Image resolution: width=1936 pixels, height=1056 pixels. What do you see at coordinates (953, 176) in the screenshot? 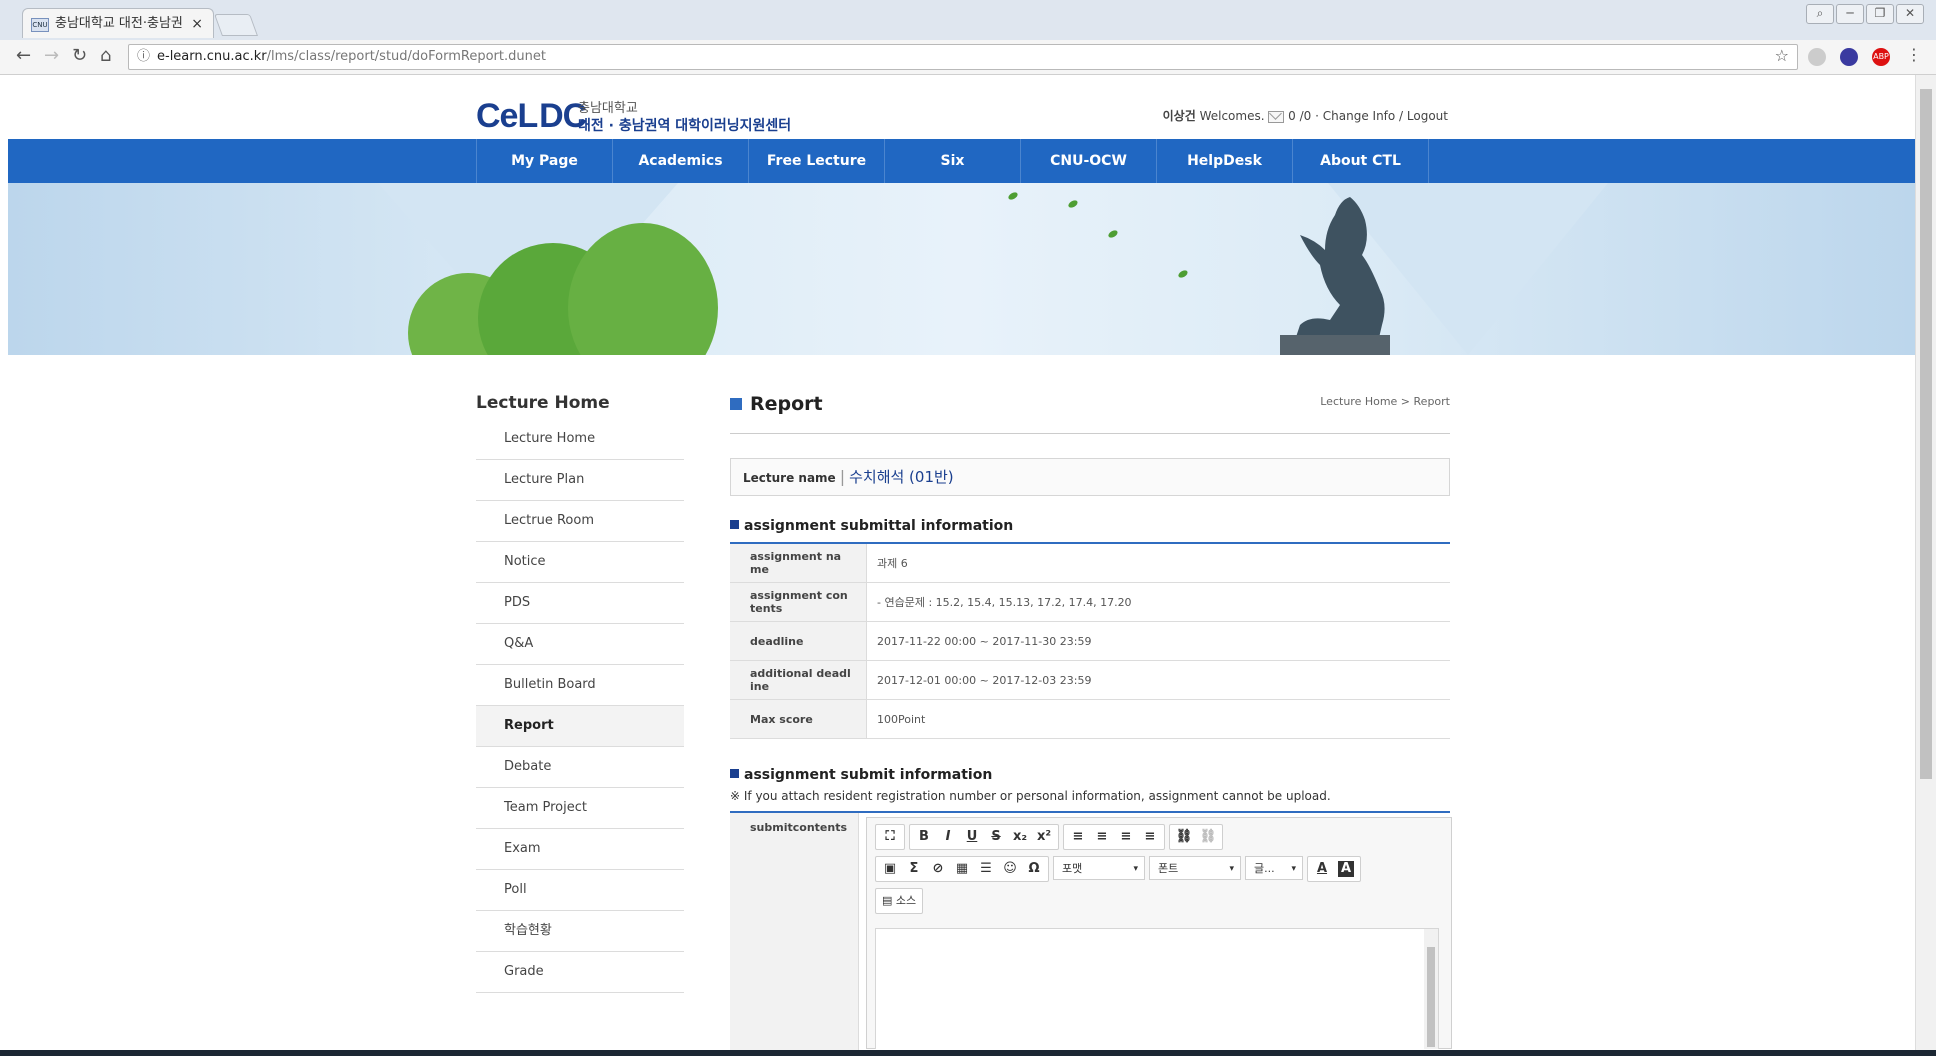
I see `nav-six-competencies: Six competencies` at bounding box center [953, 176].